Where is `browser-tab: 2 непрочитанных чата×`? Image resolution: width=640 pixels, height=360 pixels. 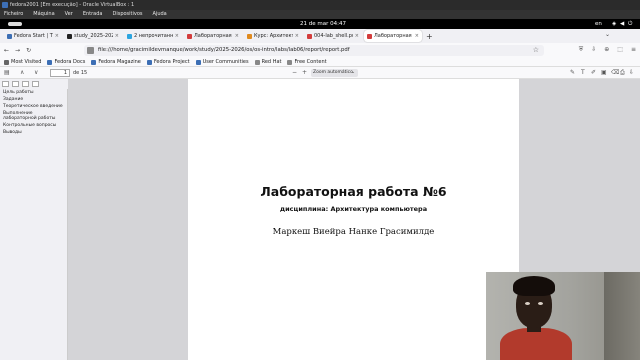 browser-tab: 2 непрочитанных чата× is located at coordinates (153, 36).